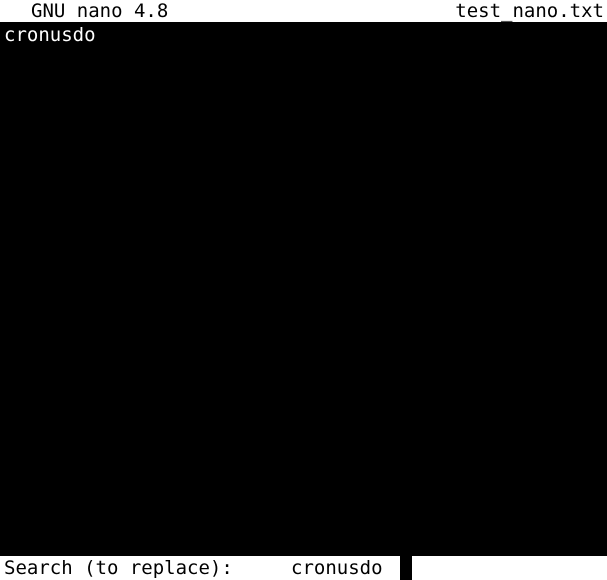 Image resolution: width=607 pixels, height=580 pixels. I want to click on title-bar: GNU nano 4.8 test_nano.txt, so click(303, 11).